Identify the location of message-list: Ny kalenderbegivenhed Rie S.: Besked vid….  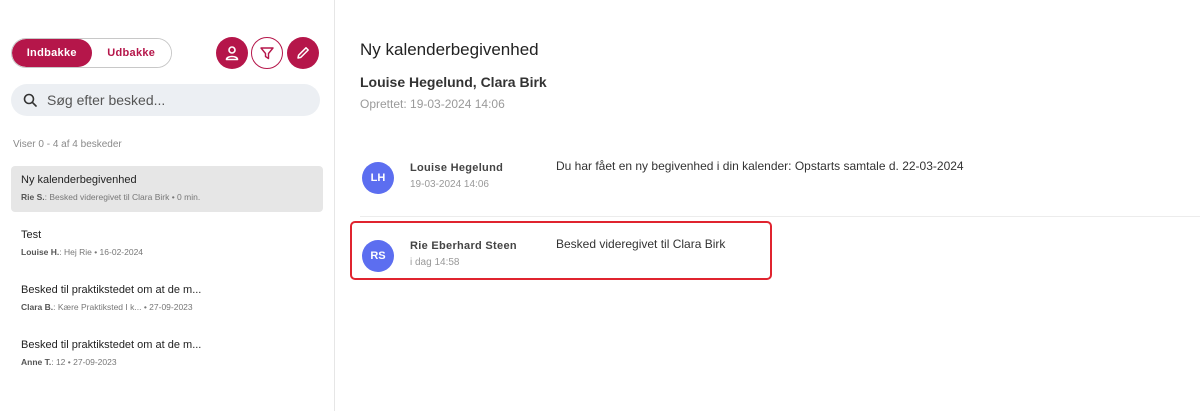
(167, 276).